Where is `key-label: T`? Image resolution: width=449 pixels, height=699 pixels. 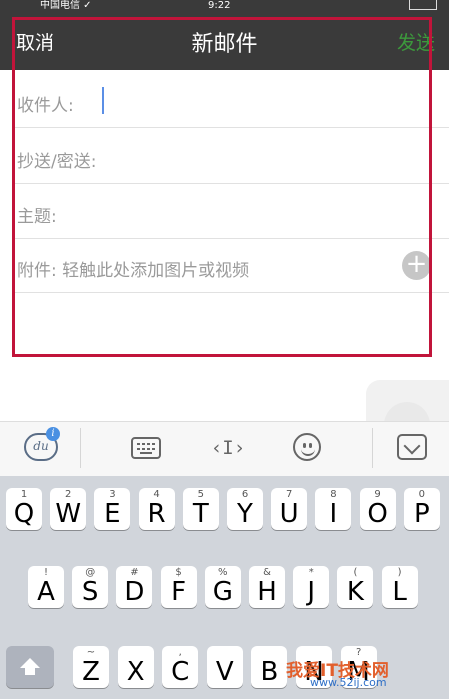 key-label: T is located at coordinates (200, 514).